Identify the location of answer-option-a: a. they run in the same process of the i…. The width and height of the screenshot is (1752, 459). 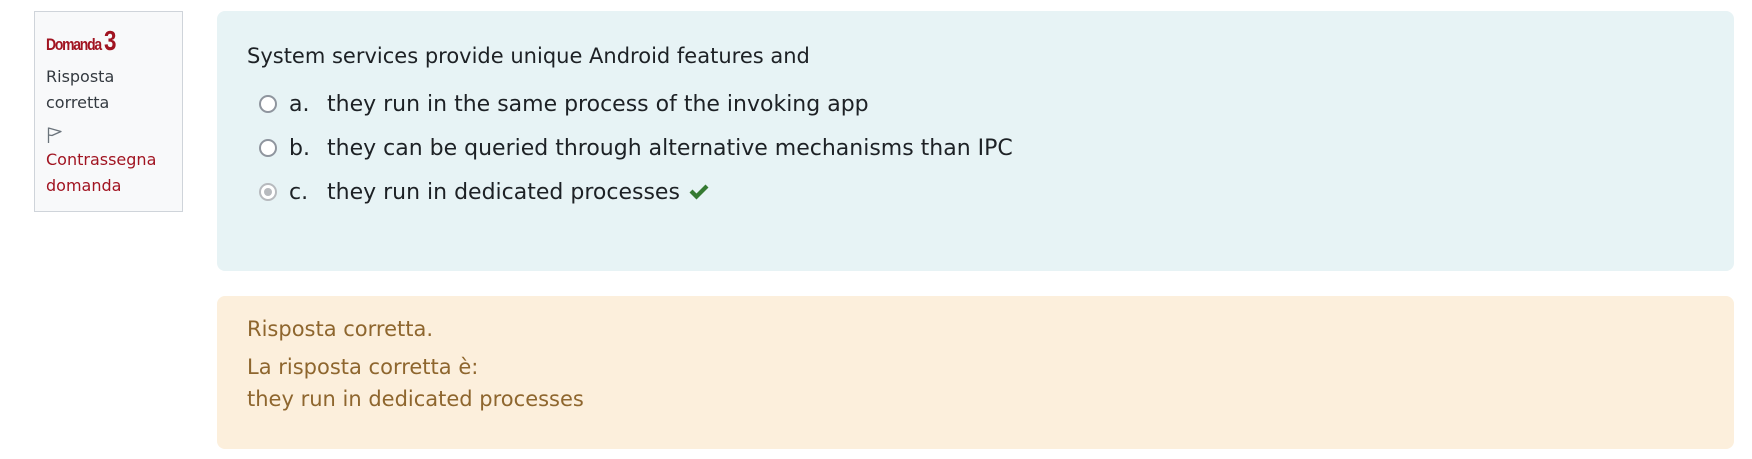
(564, 104).